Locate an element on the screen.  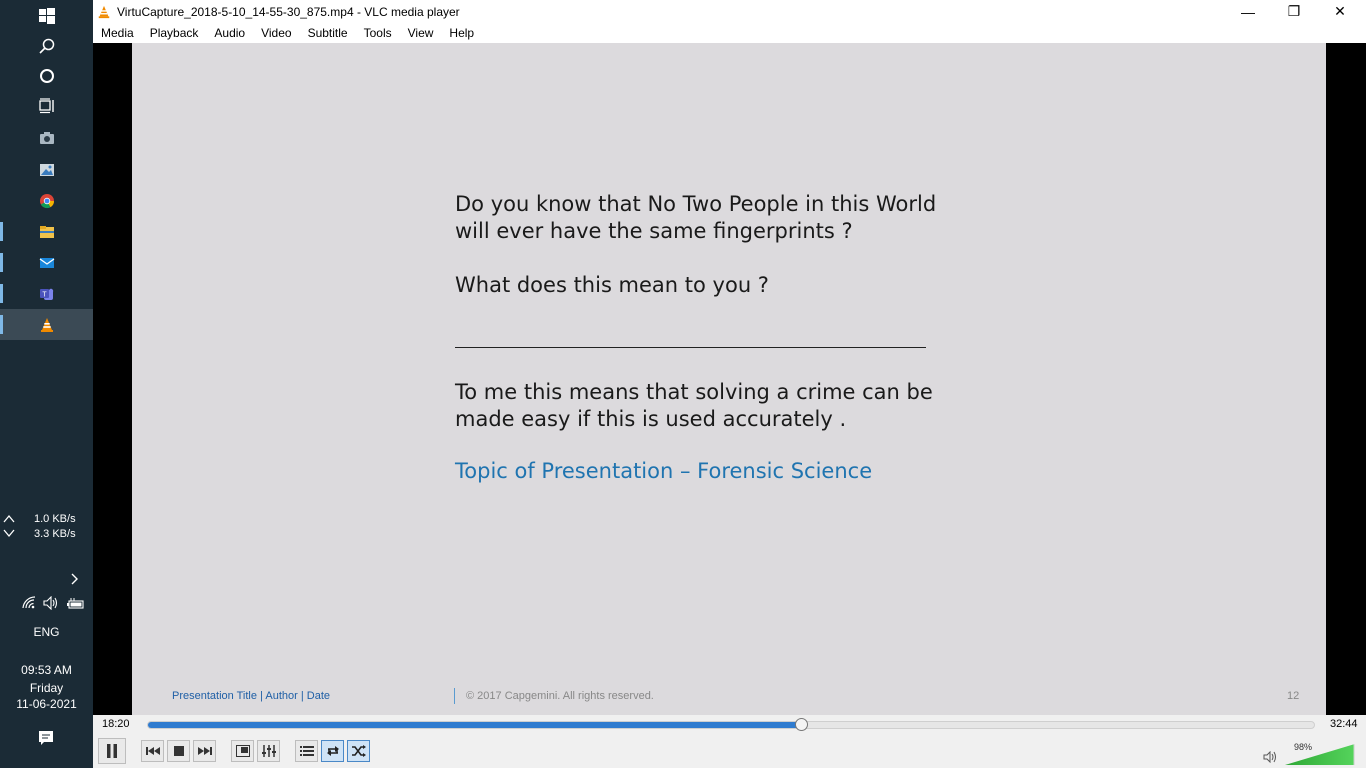
folder-icon is located at coordinates (46, 231).